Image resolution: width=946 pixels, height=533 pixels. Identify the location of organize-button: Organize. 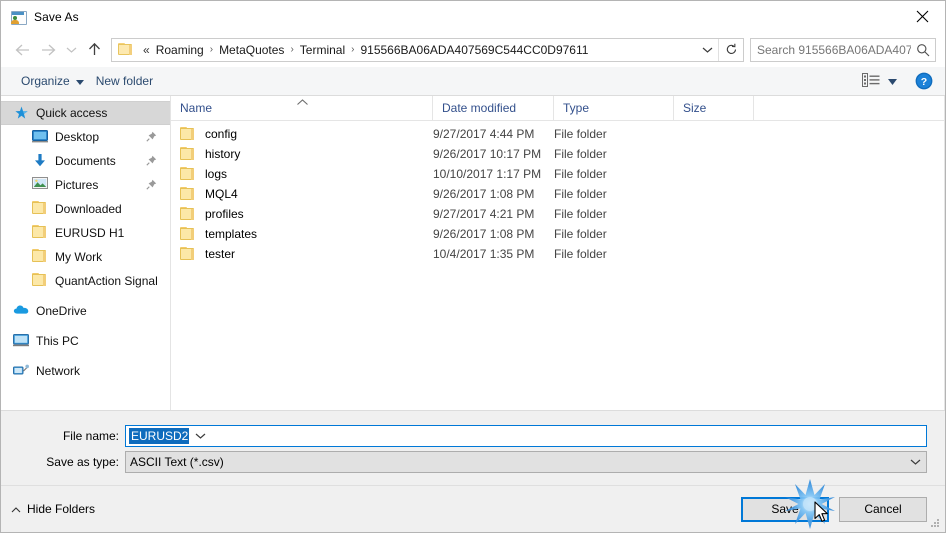
(52, 81).